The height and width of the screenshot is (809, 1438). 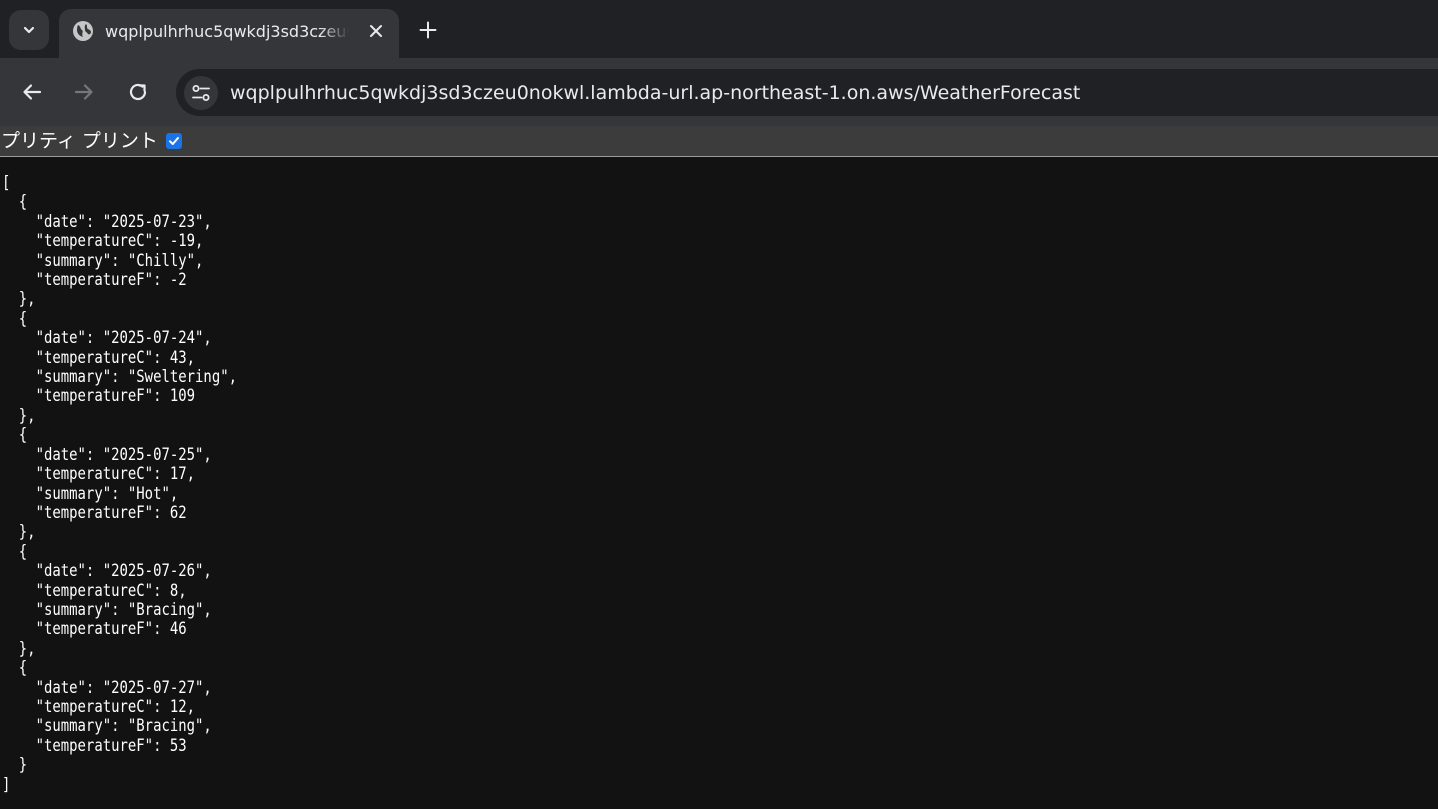 I want to click on chevron-down-icon, so click(x=29, y=30).